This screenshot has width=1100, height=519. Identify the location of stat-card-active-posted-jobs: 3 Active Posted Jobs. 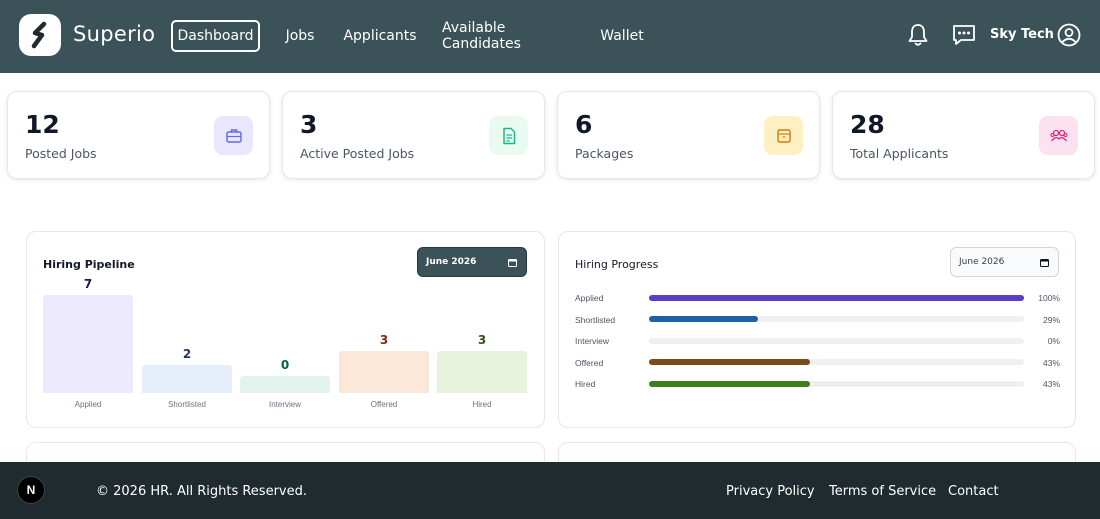
(413, 135).